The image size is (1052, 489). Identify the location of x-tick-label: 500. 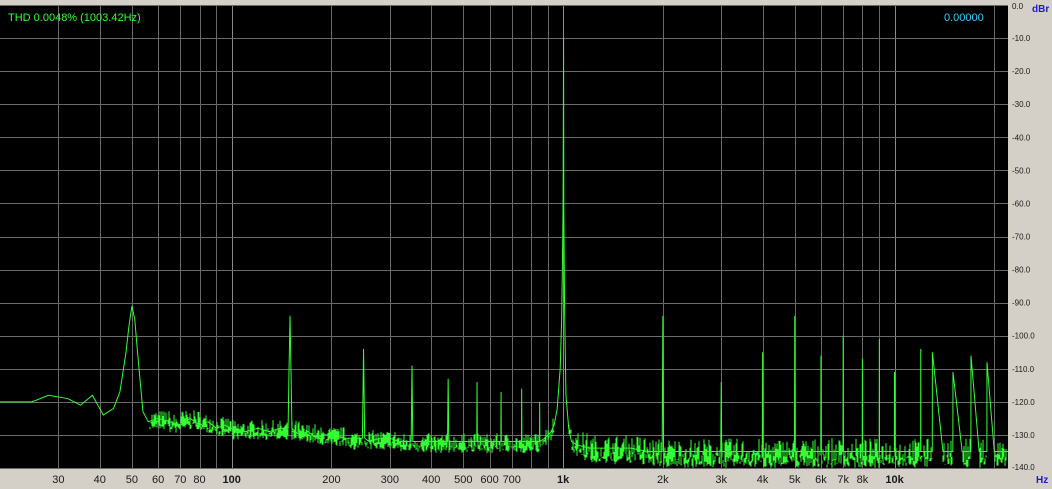
(463, 480).